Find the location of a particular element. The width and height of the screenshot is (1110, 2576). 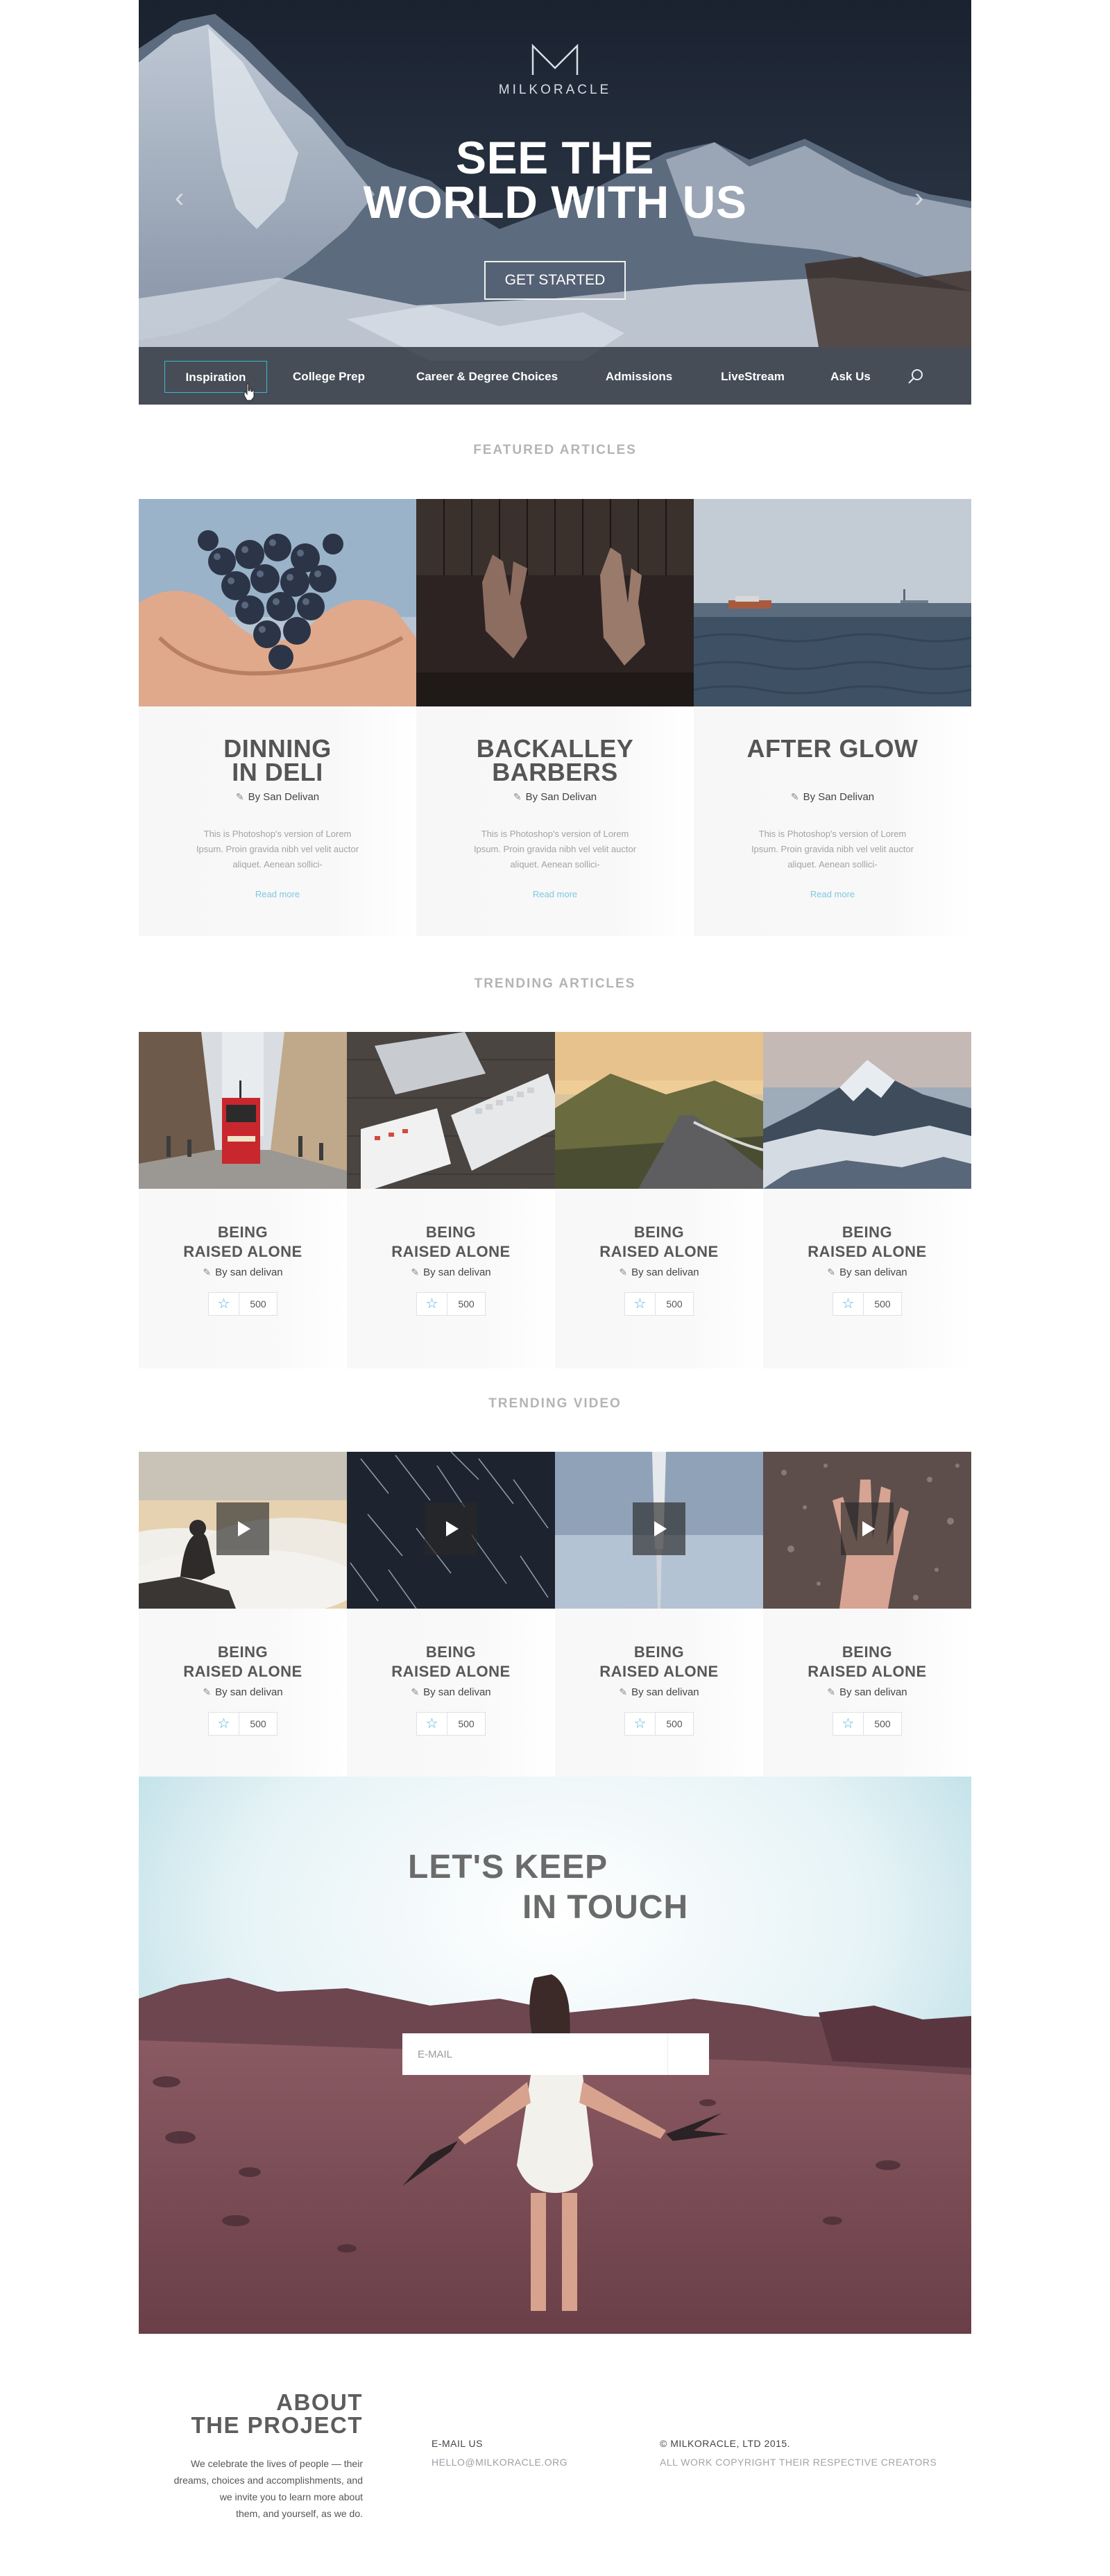

featured-card-title: BACKALLEY BARBERS is located at coordinates (555, 760).